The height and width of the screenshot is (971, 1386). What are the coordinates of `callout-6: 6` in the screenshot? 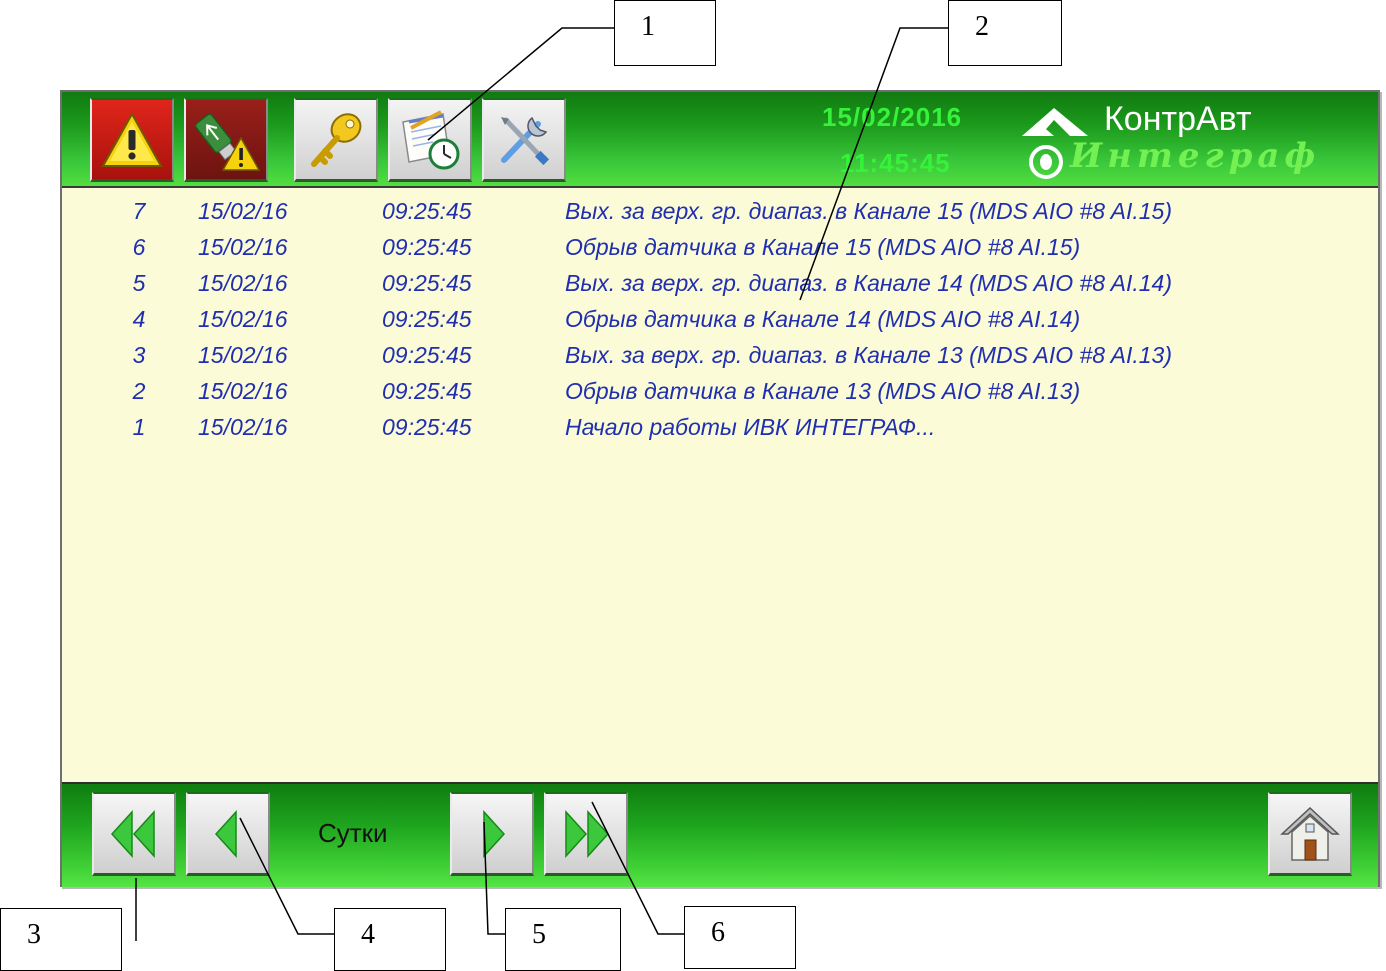 It's located at (740, 937).